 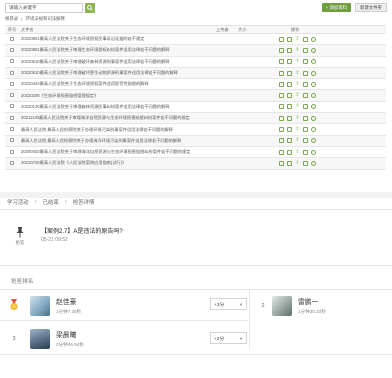 I want to click on search-button, so click(x=90, y=7).